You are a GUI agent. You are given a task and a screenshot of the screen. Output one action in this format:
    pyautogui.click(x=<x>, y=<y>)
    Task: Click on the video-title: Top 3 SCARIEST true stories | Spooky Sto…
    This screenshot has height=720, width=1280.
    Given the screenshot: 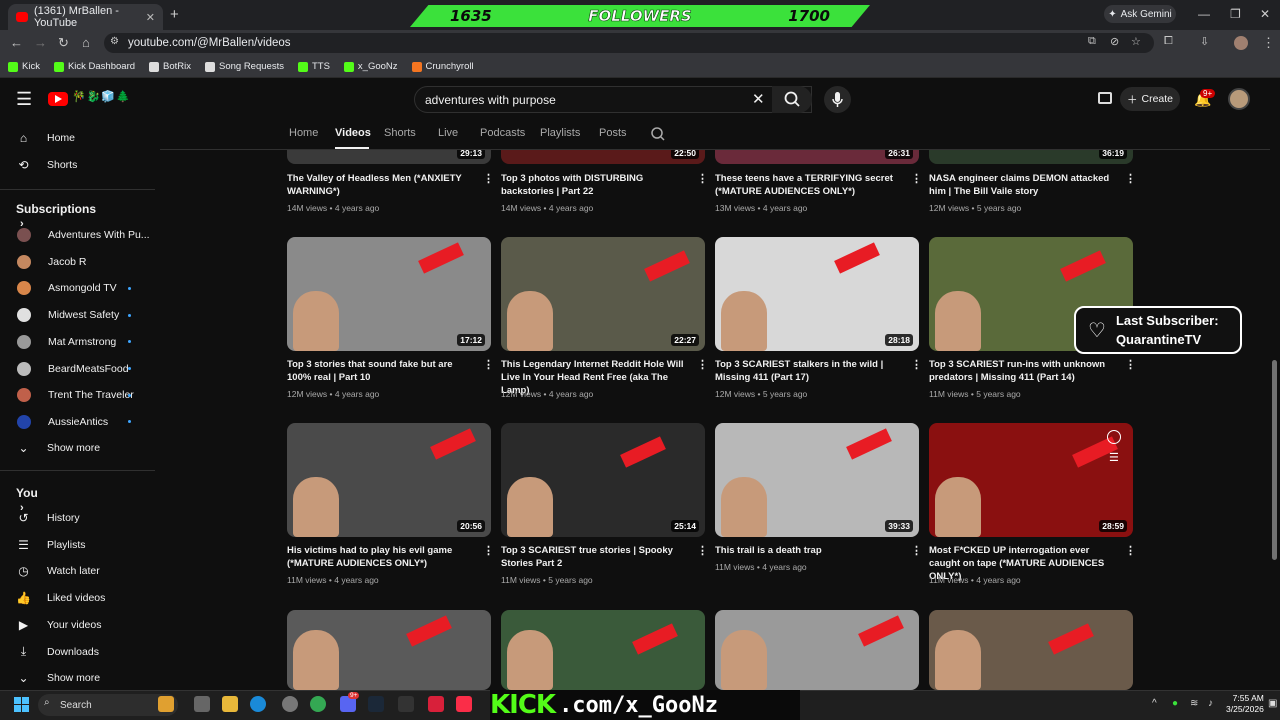 What is the action you would take?
    pyautogui.click(x=596, y=557)
    